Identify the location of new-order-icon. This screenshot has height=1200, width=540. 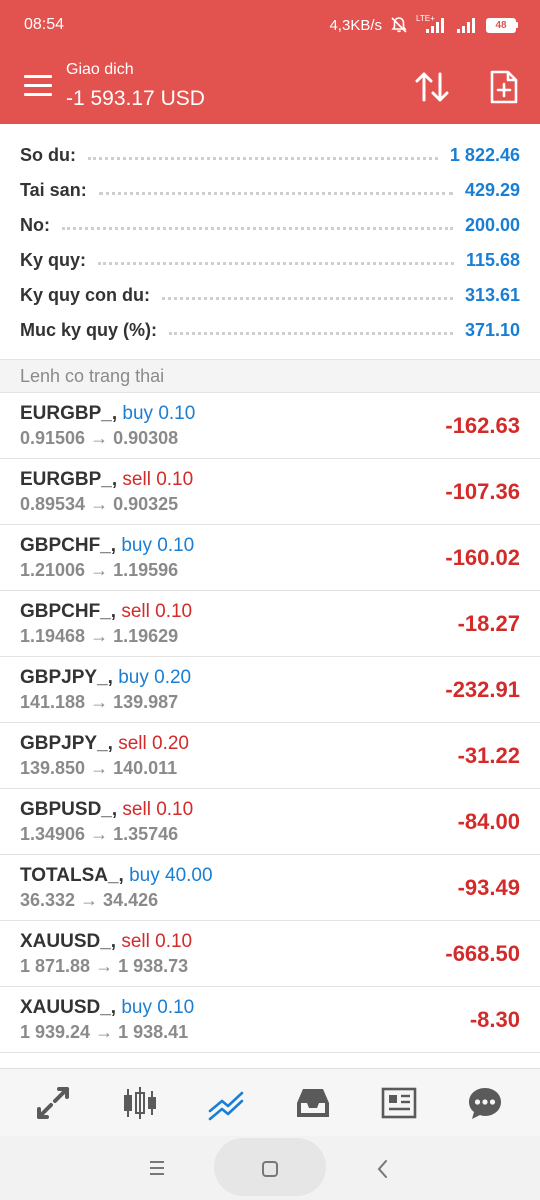
(504, 87).